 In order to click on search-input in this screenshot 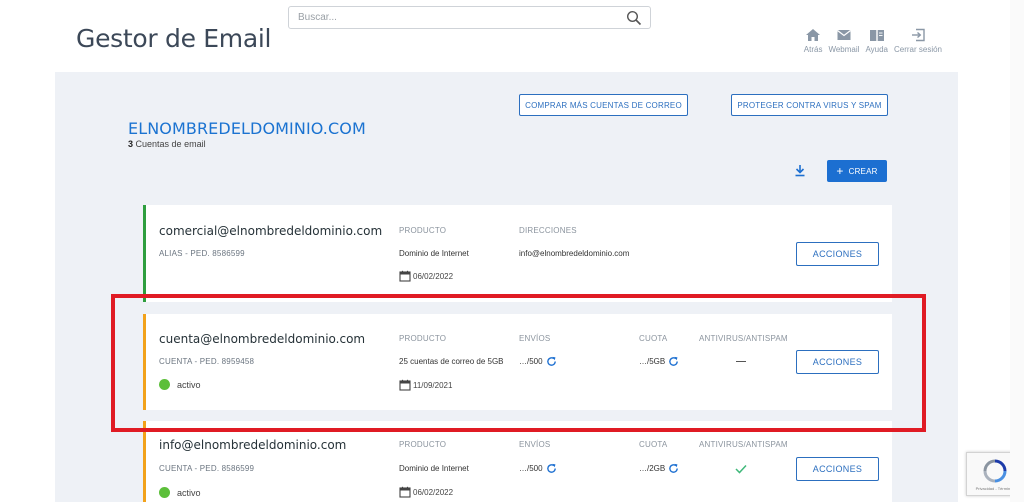, I will do `click(449, 17)`.